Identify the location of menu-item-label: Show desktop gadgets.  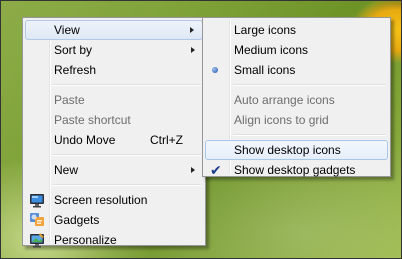
(295, 170).